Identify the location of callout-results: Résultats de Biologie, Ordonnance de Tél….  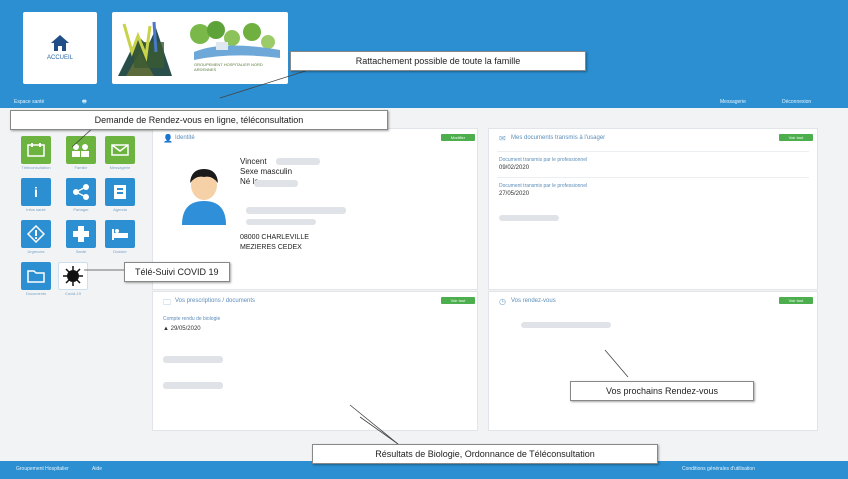
(485, 454).